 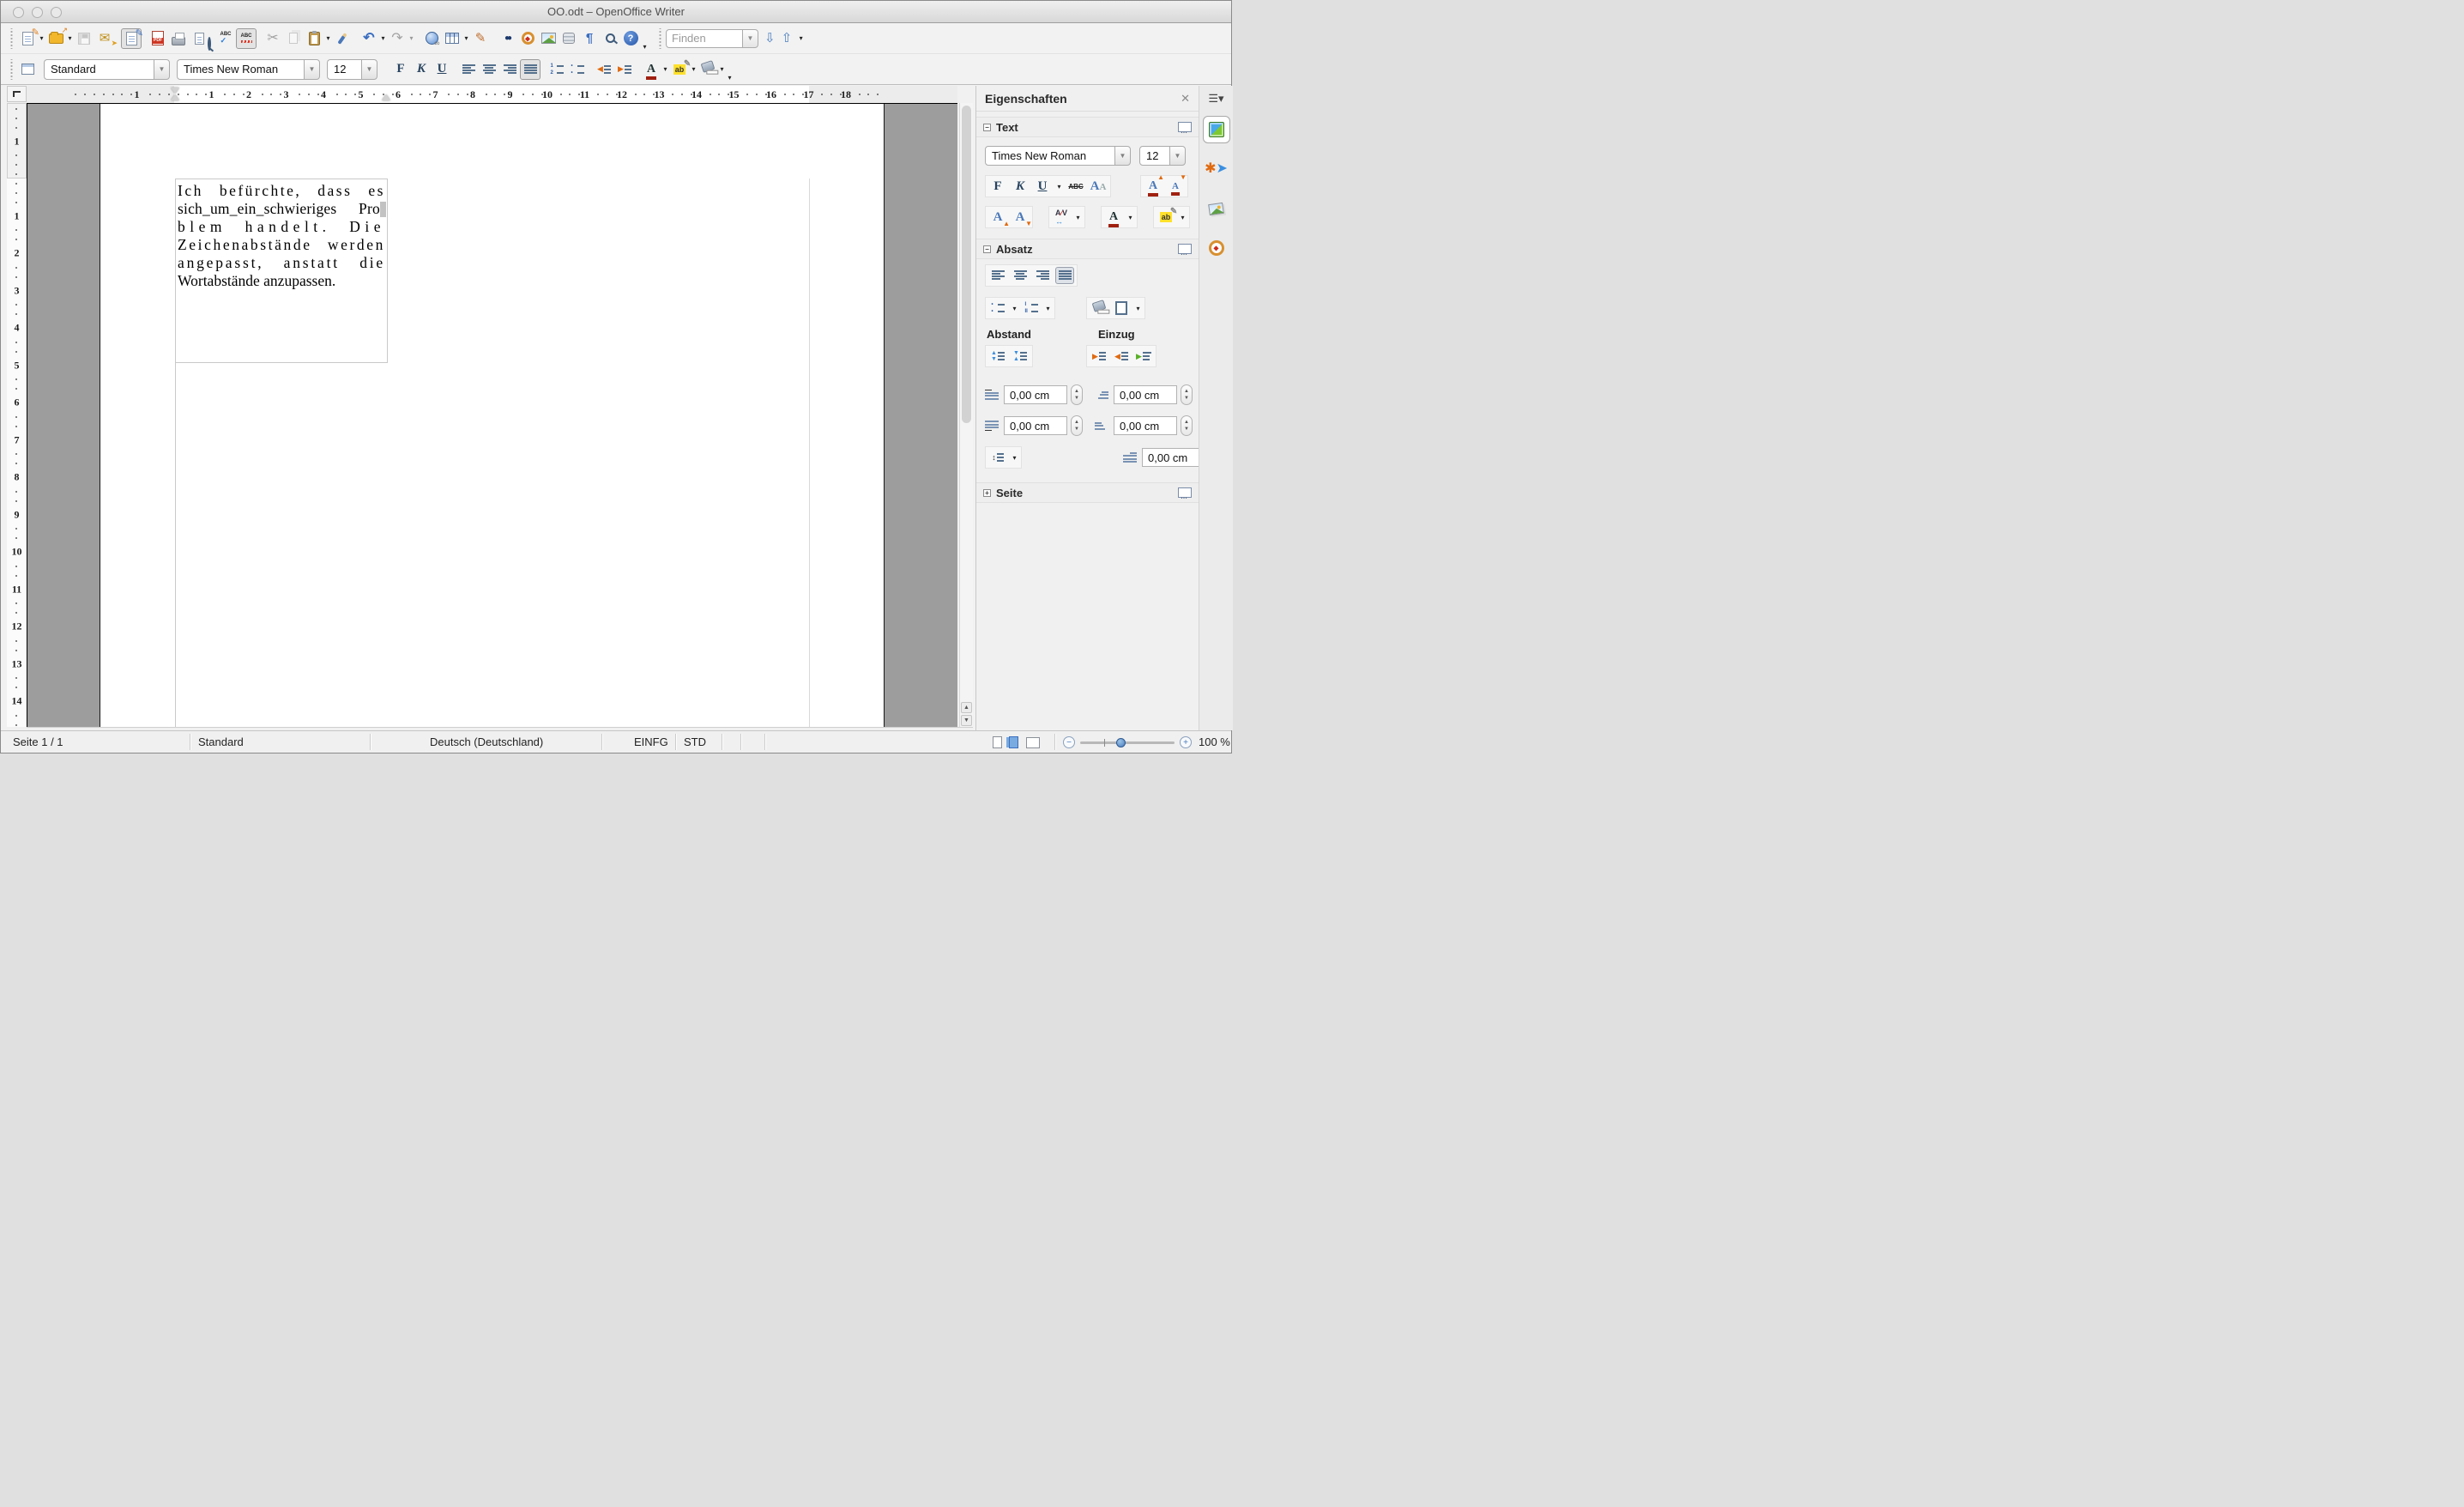 I want to click on align-right-button, so click(x=509, y=69).